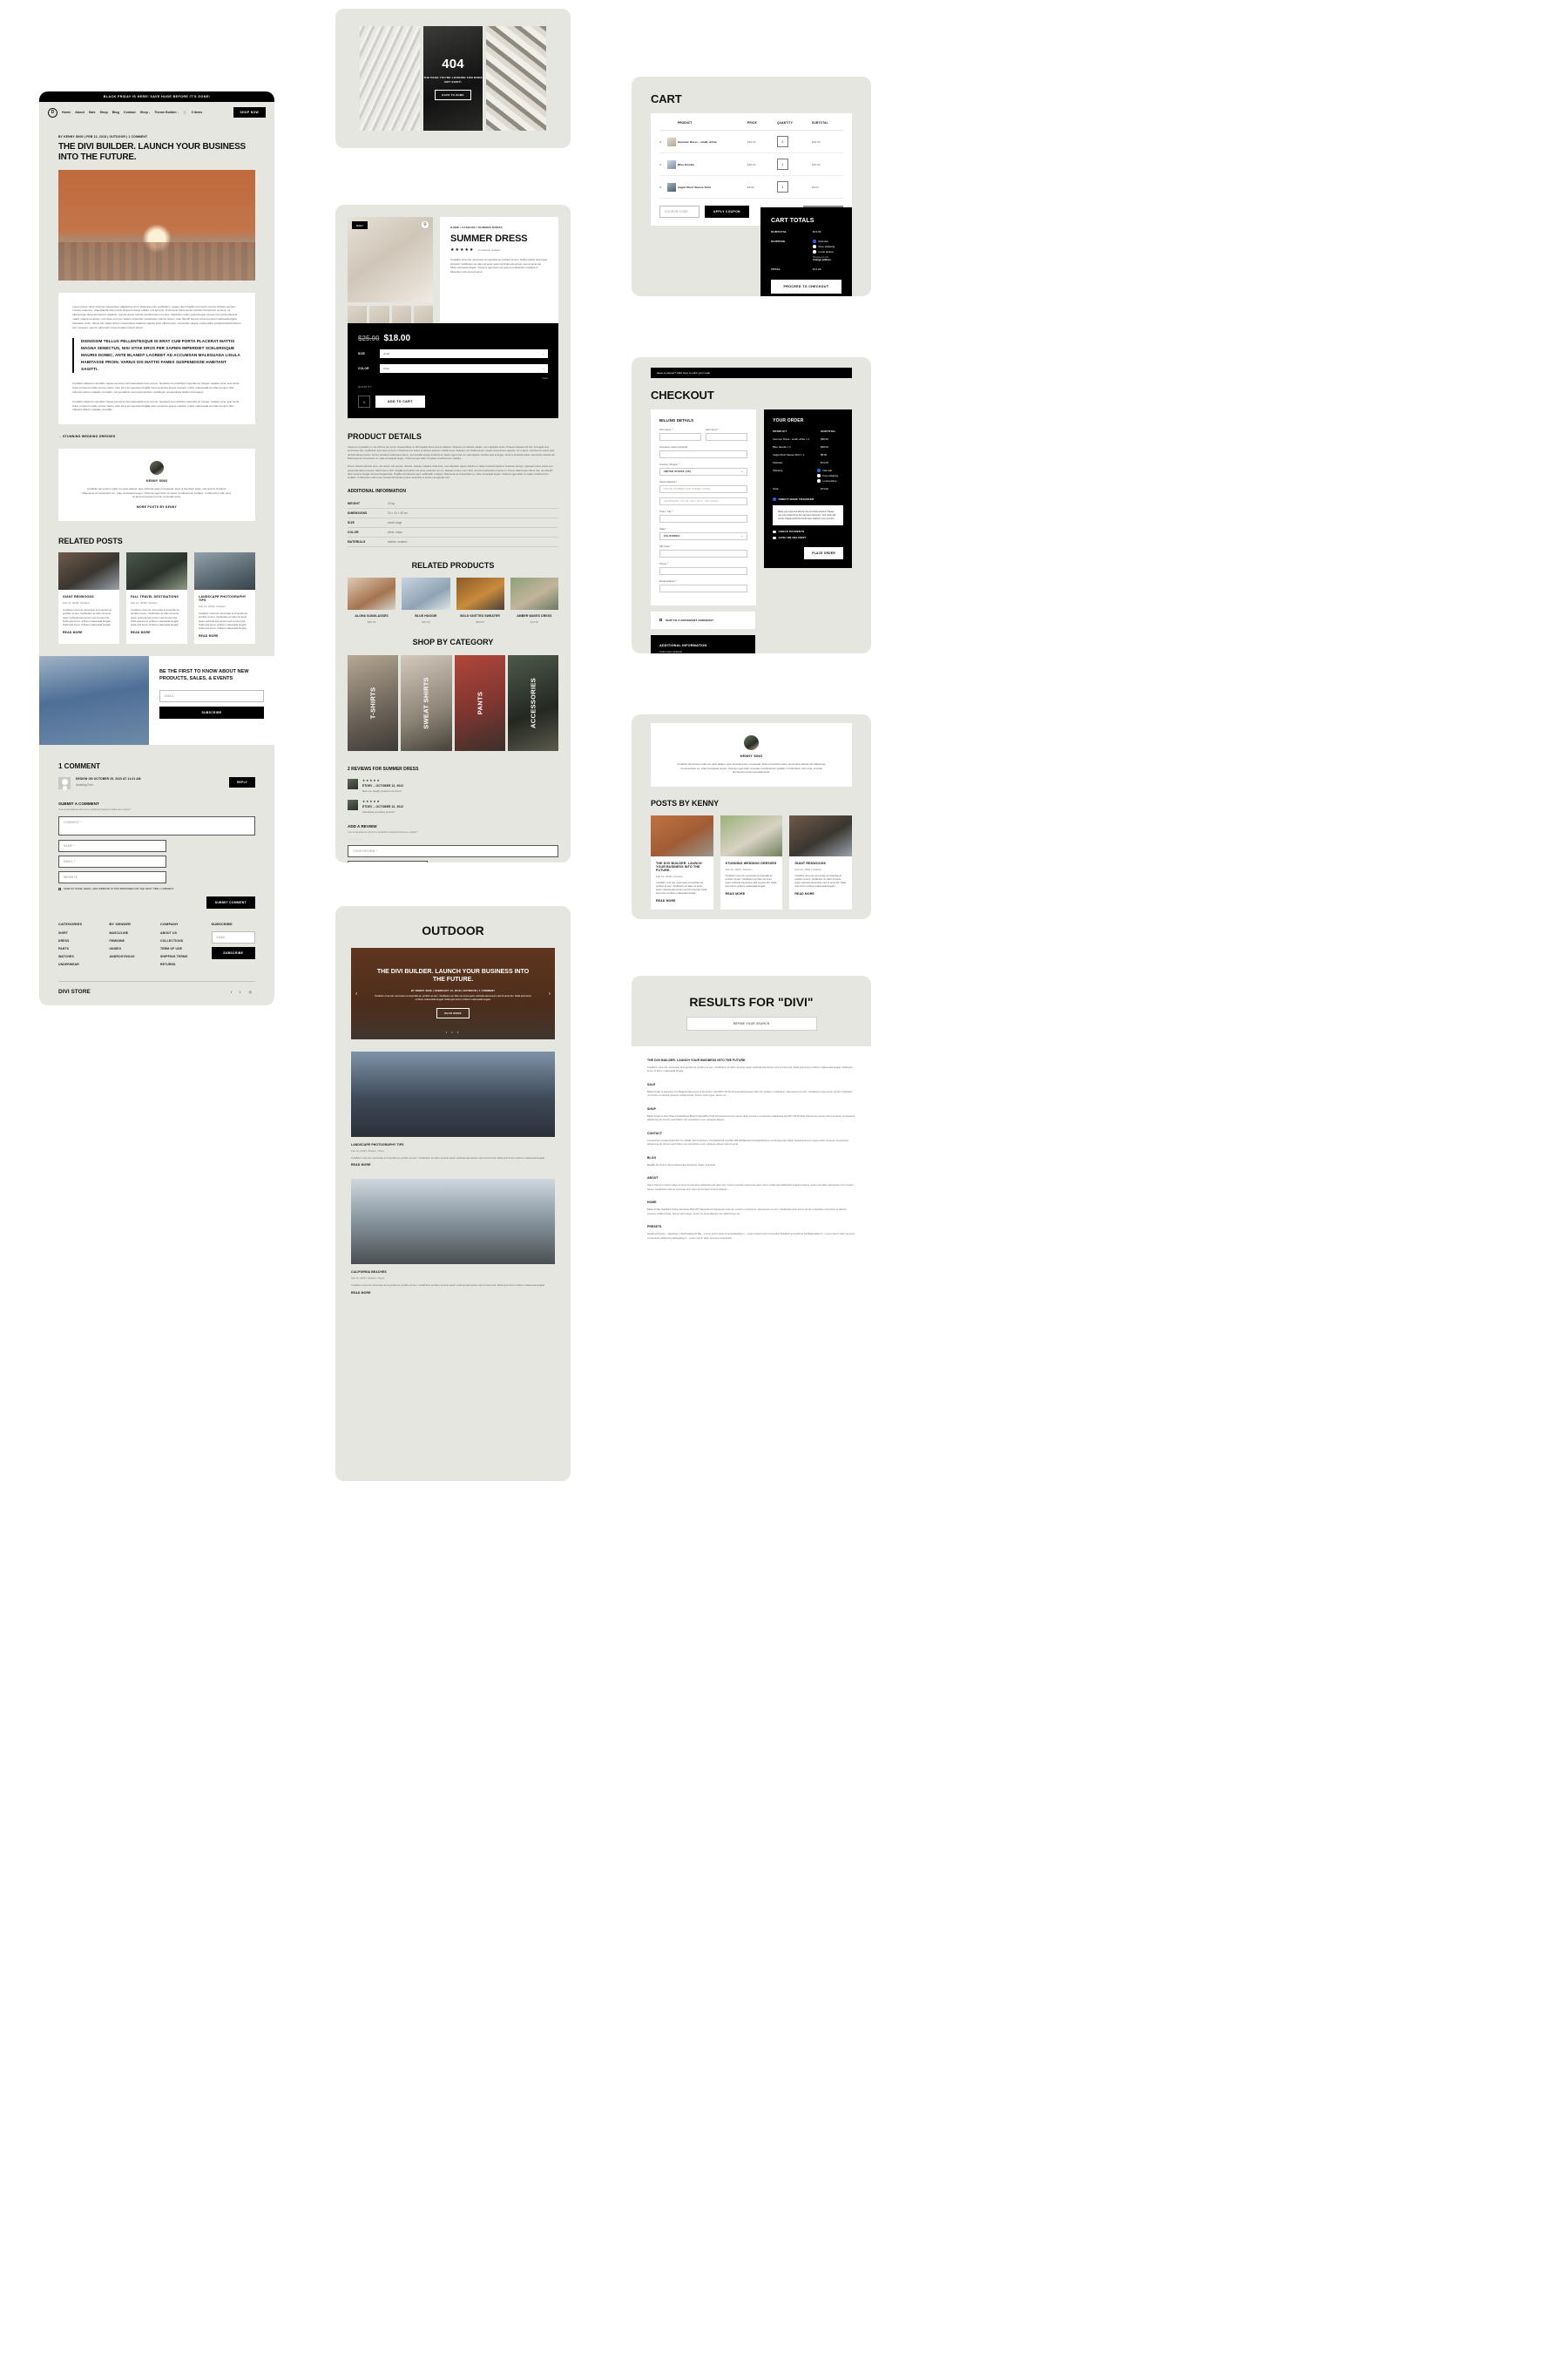  What do you see at coordinates (243, 992) in the screenshot?
I see `social-icons: f t ◎` at bounding box center [243, 992].